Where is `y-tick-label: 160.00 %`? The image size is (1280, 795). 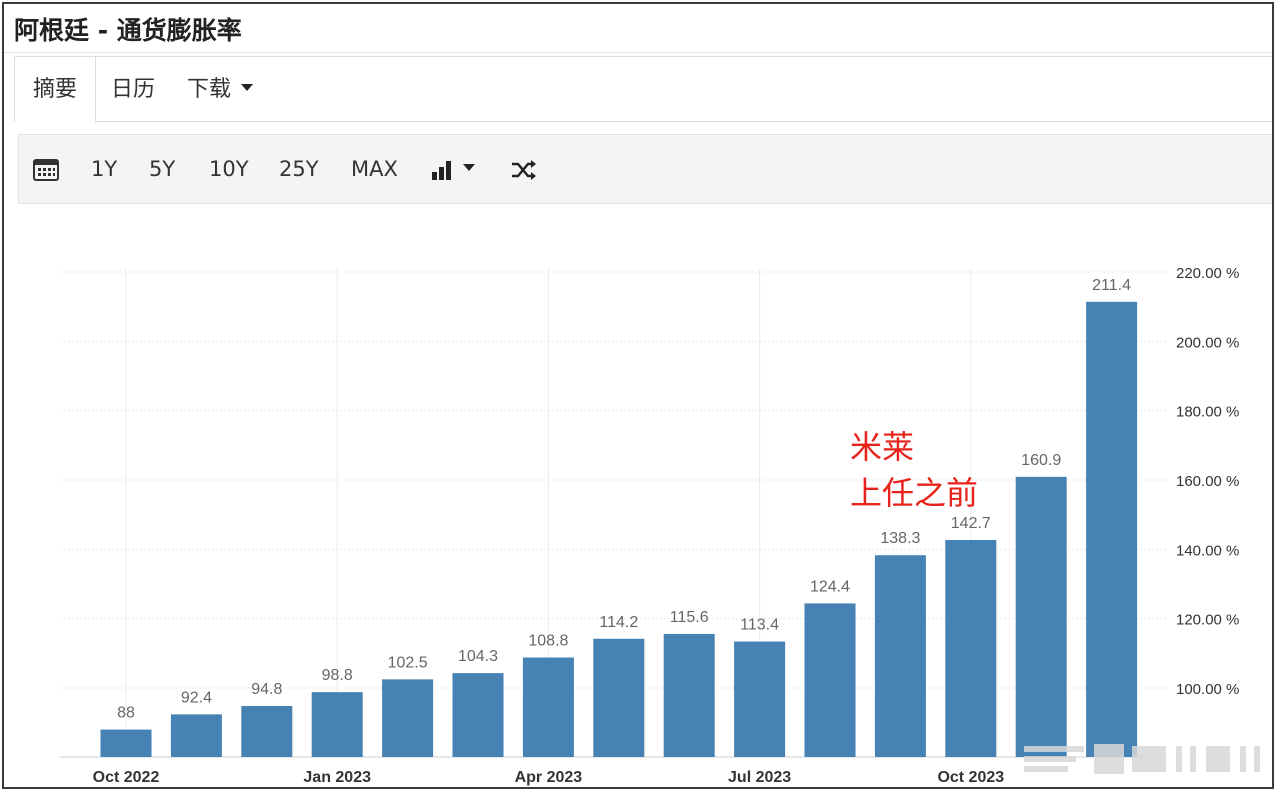 y-tick-label: 160.00 % is located at coordinates (1207, 481).